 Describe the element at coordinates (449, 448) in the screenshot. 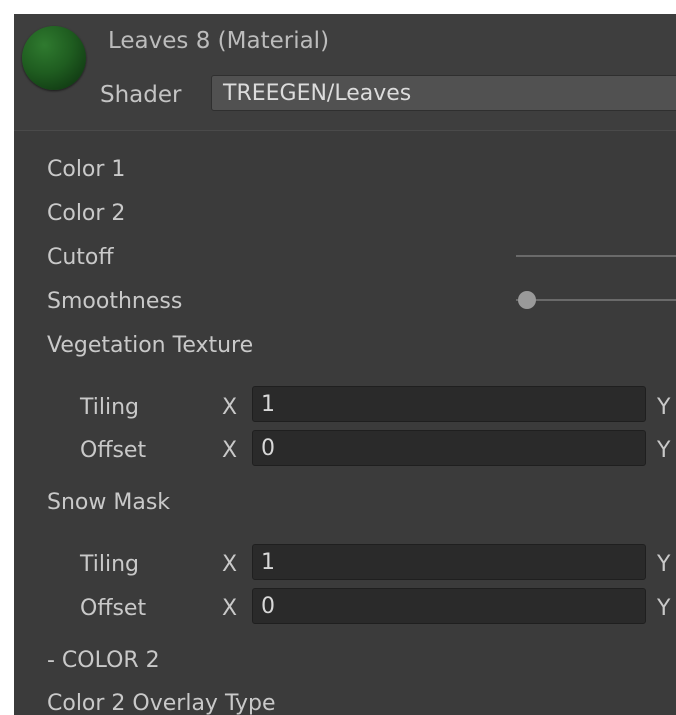

I see `vegetation-offset-x-field: 0` at that location.